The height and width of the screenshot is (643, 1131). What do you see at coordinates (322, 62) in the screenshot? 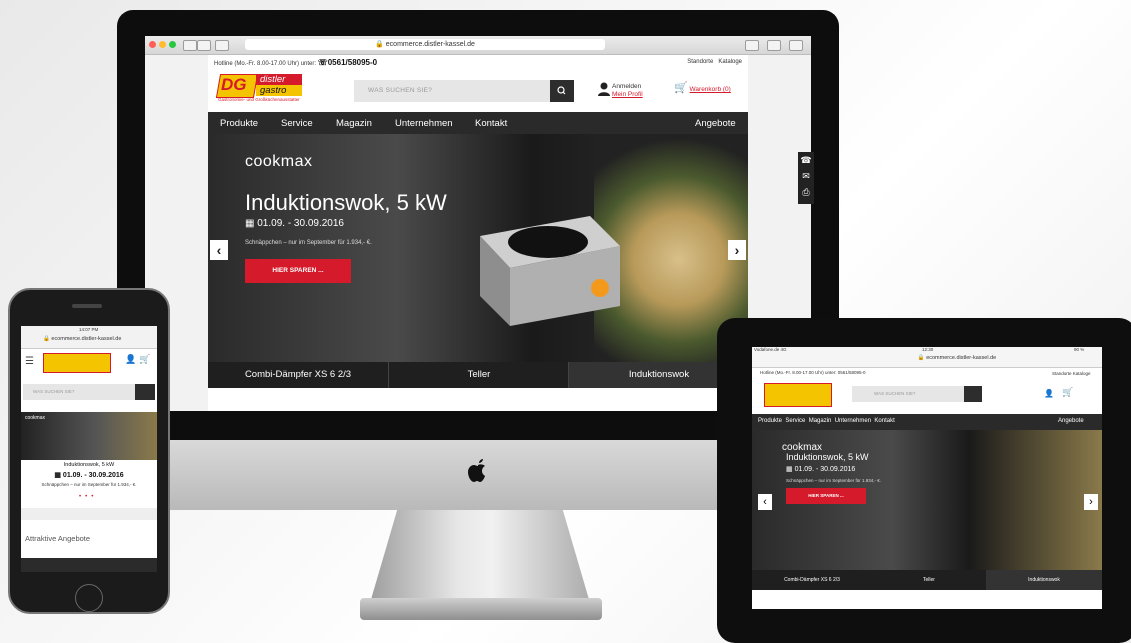
I see `phone-icon: ☏` at bounding box center [322, 62].